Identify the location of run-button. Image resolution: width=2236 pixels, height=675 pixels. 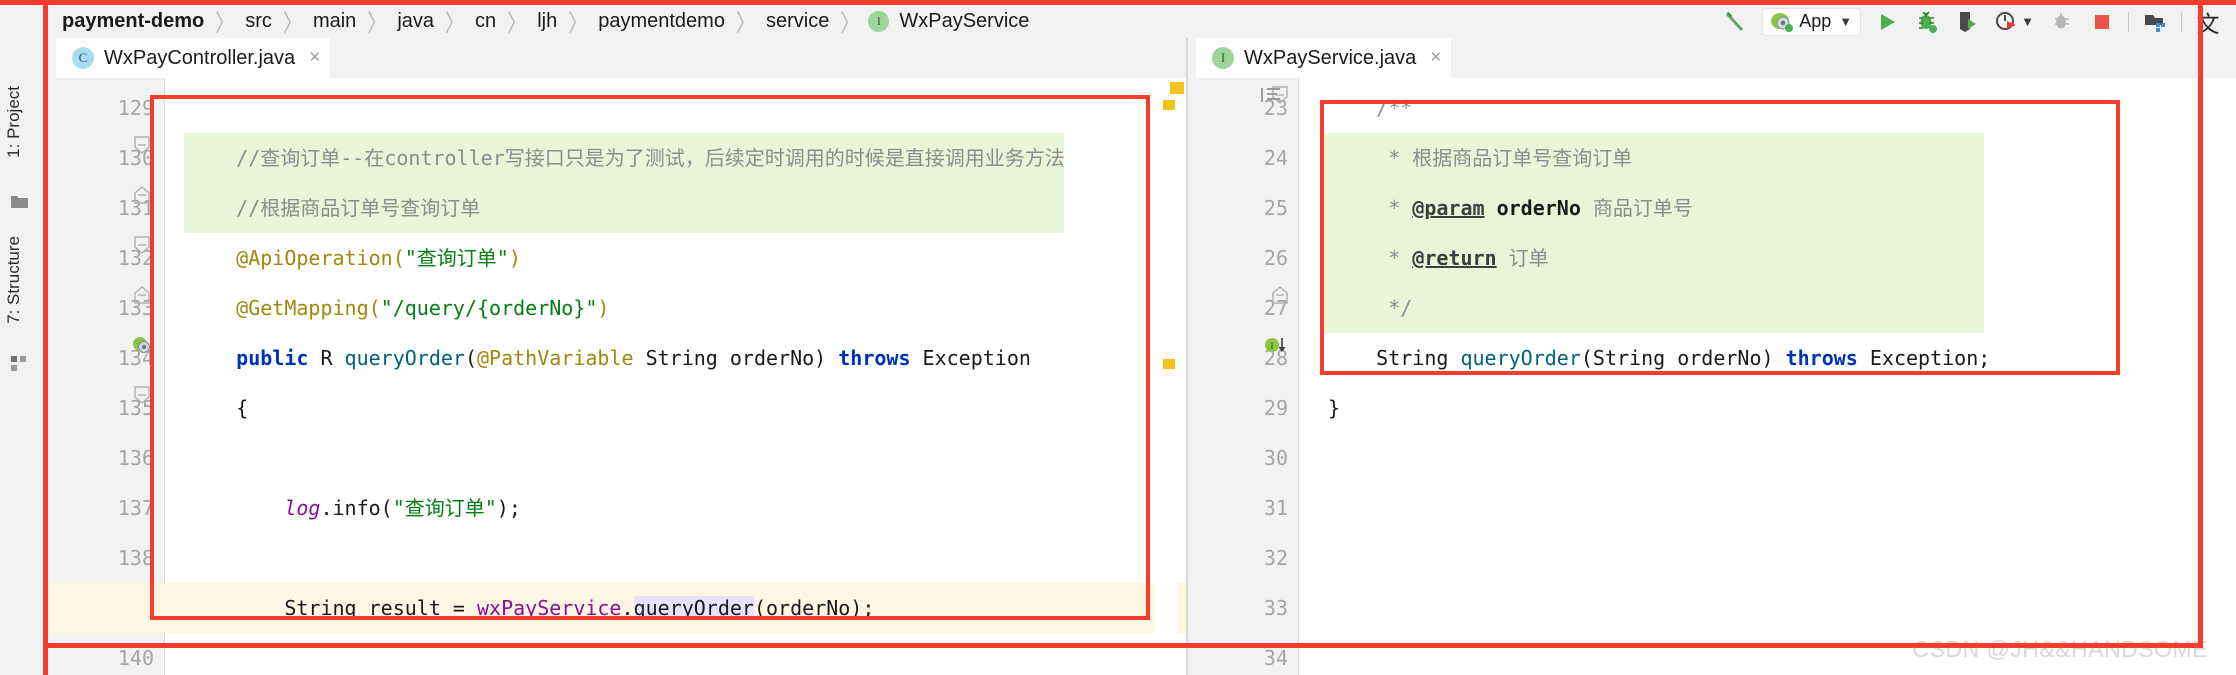
(1887, 22).